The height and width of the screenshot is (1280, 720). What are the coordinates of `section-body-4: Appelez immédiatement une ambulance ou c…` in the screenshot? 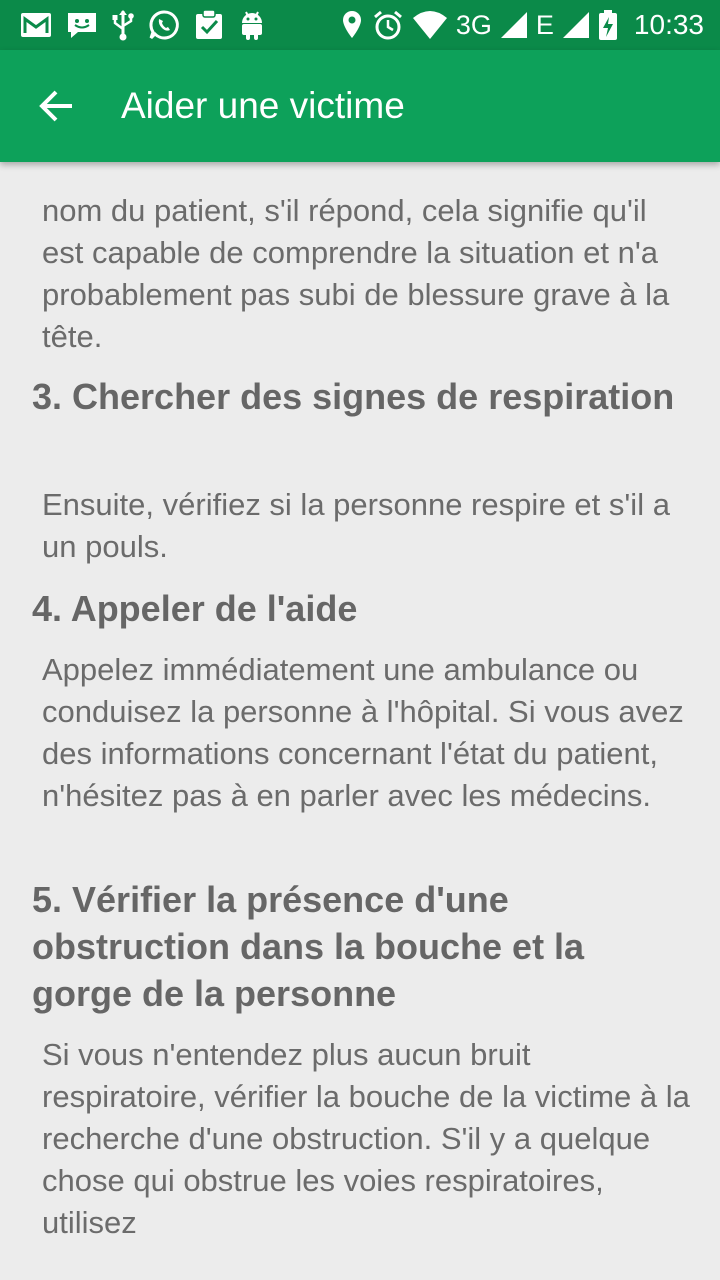 It's located at (363, 732).